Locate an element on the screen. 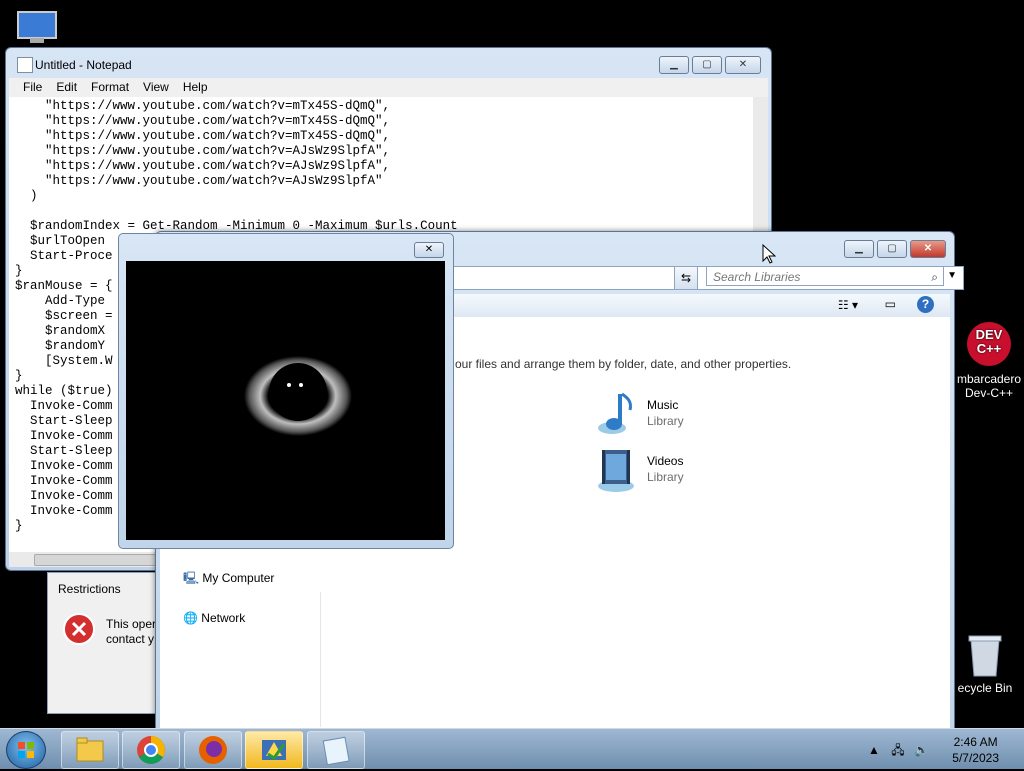 The height and width of the screenshot is (771, 1024). menu-format: Format is located at coordinates (110, 87).